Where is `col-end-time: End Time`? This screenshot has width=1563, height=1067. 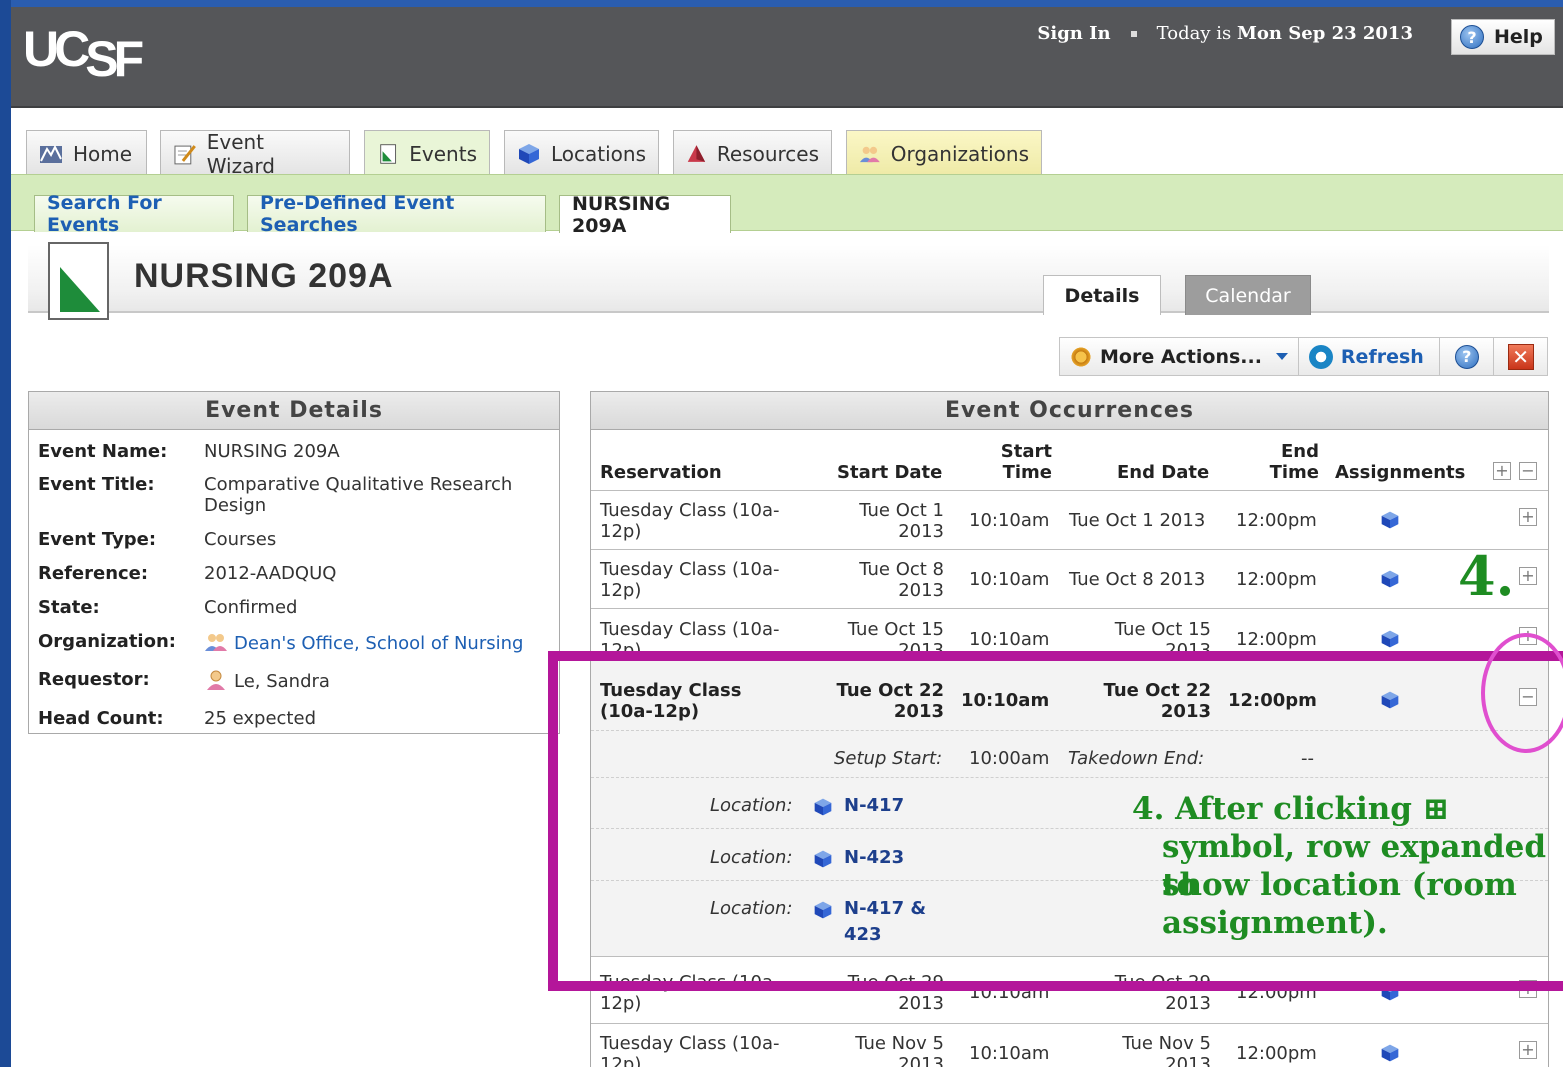
col-end-time: End Time is located at coordinates (1293, 462).